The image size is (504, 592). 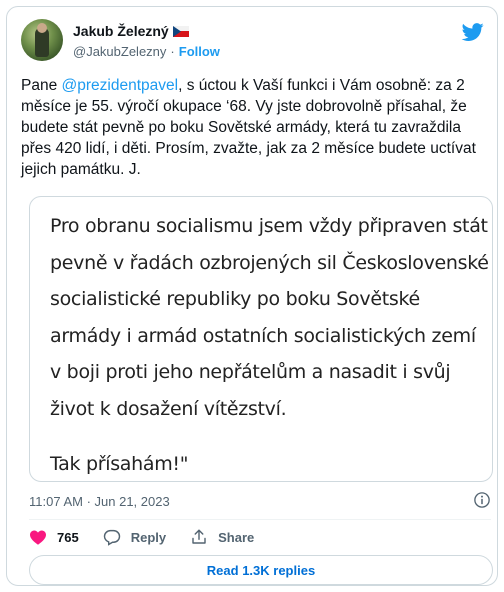 I want to click on share-button: Share, so click(x=222, y=537).